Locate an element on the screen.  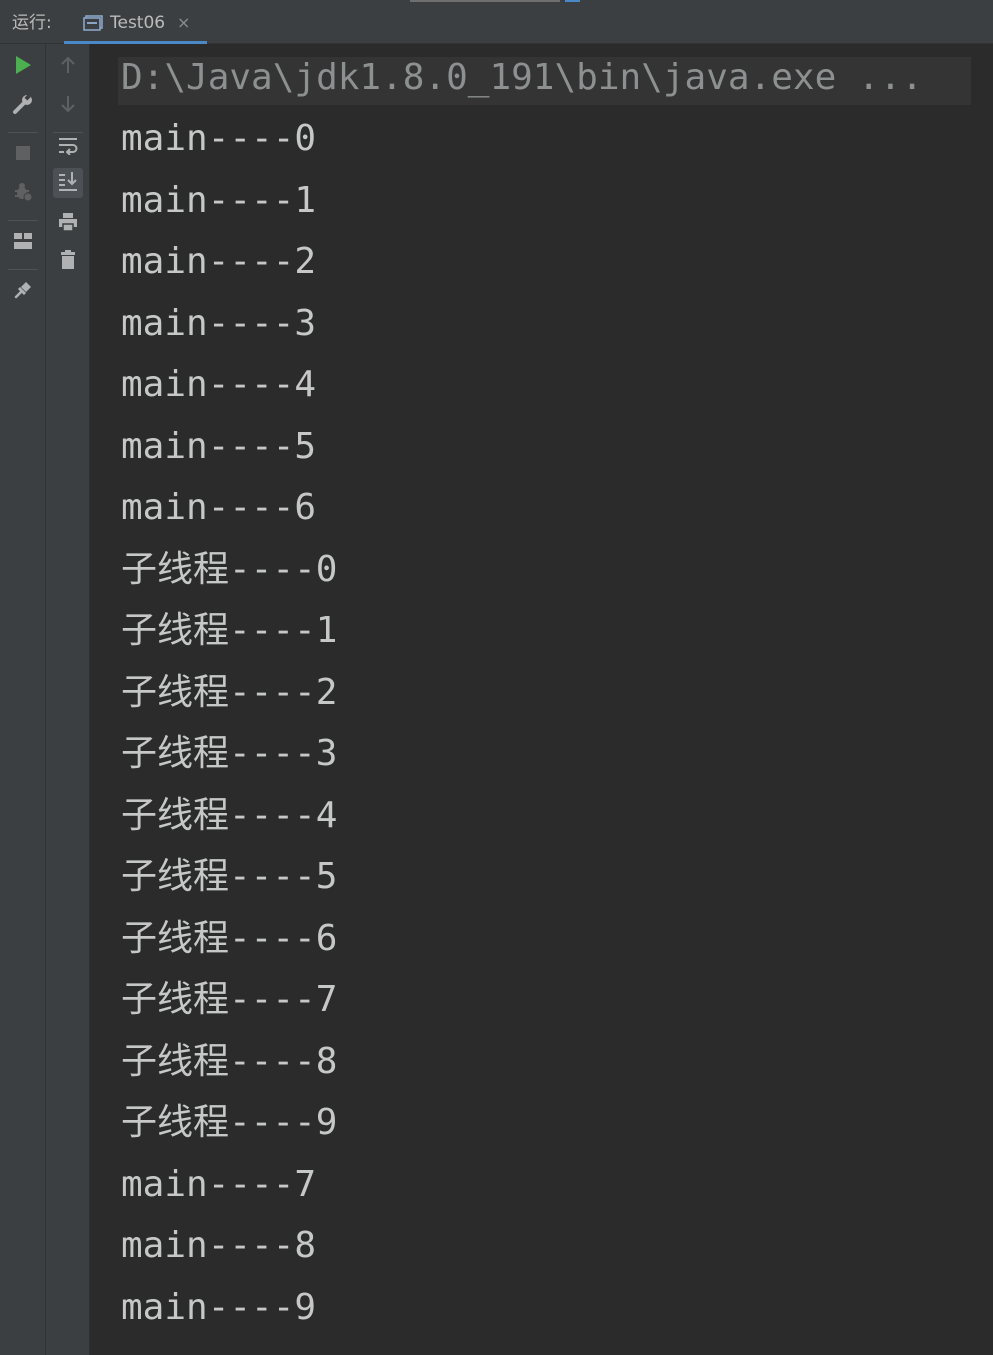
console-tab-icon is located at coordinates (93, 23).